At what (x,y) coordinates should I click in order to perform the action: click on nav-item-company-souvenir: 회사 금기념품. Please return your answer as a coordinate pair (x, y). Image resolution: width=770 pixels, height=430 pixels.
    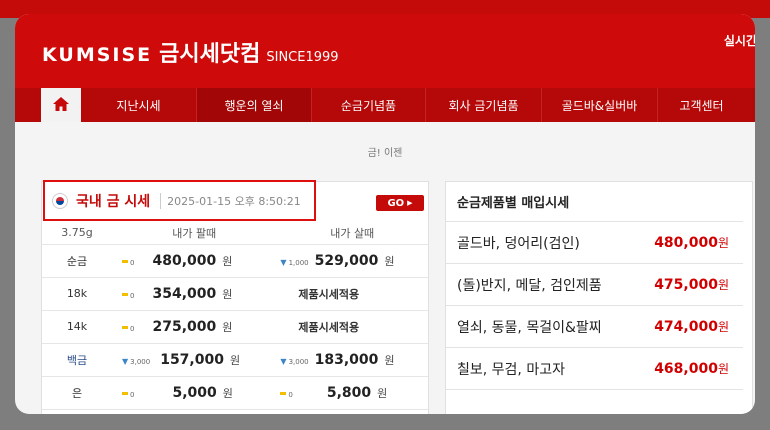
    Looking at the image, I should click on (484, 105).